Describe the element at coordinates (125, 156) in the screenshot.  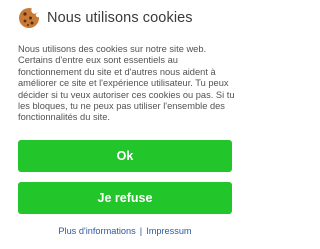
I see `ok-button: Ok` at that location.